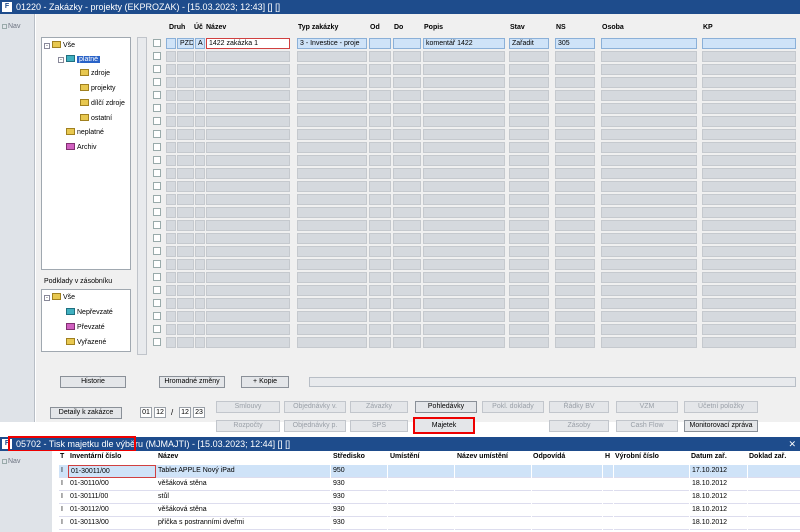 This screenshot has height=532, width=800. I want to click on zasoby-button: Zásoby, so click(579, 426).